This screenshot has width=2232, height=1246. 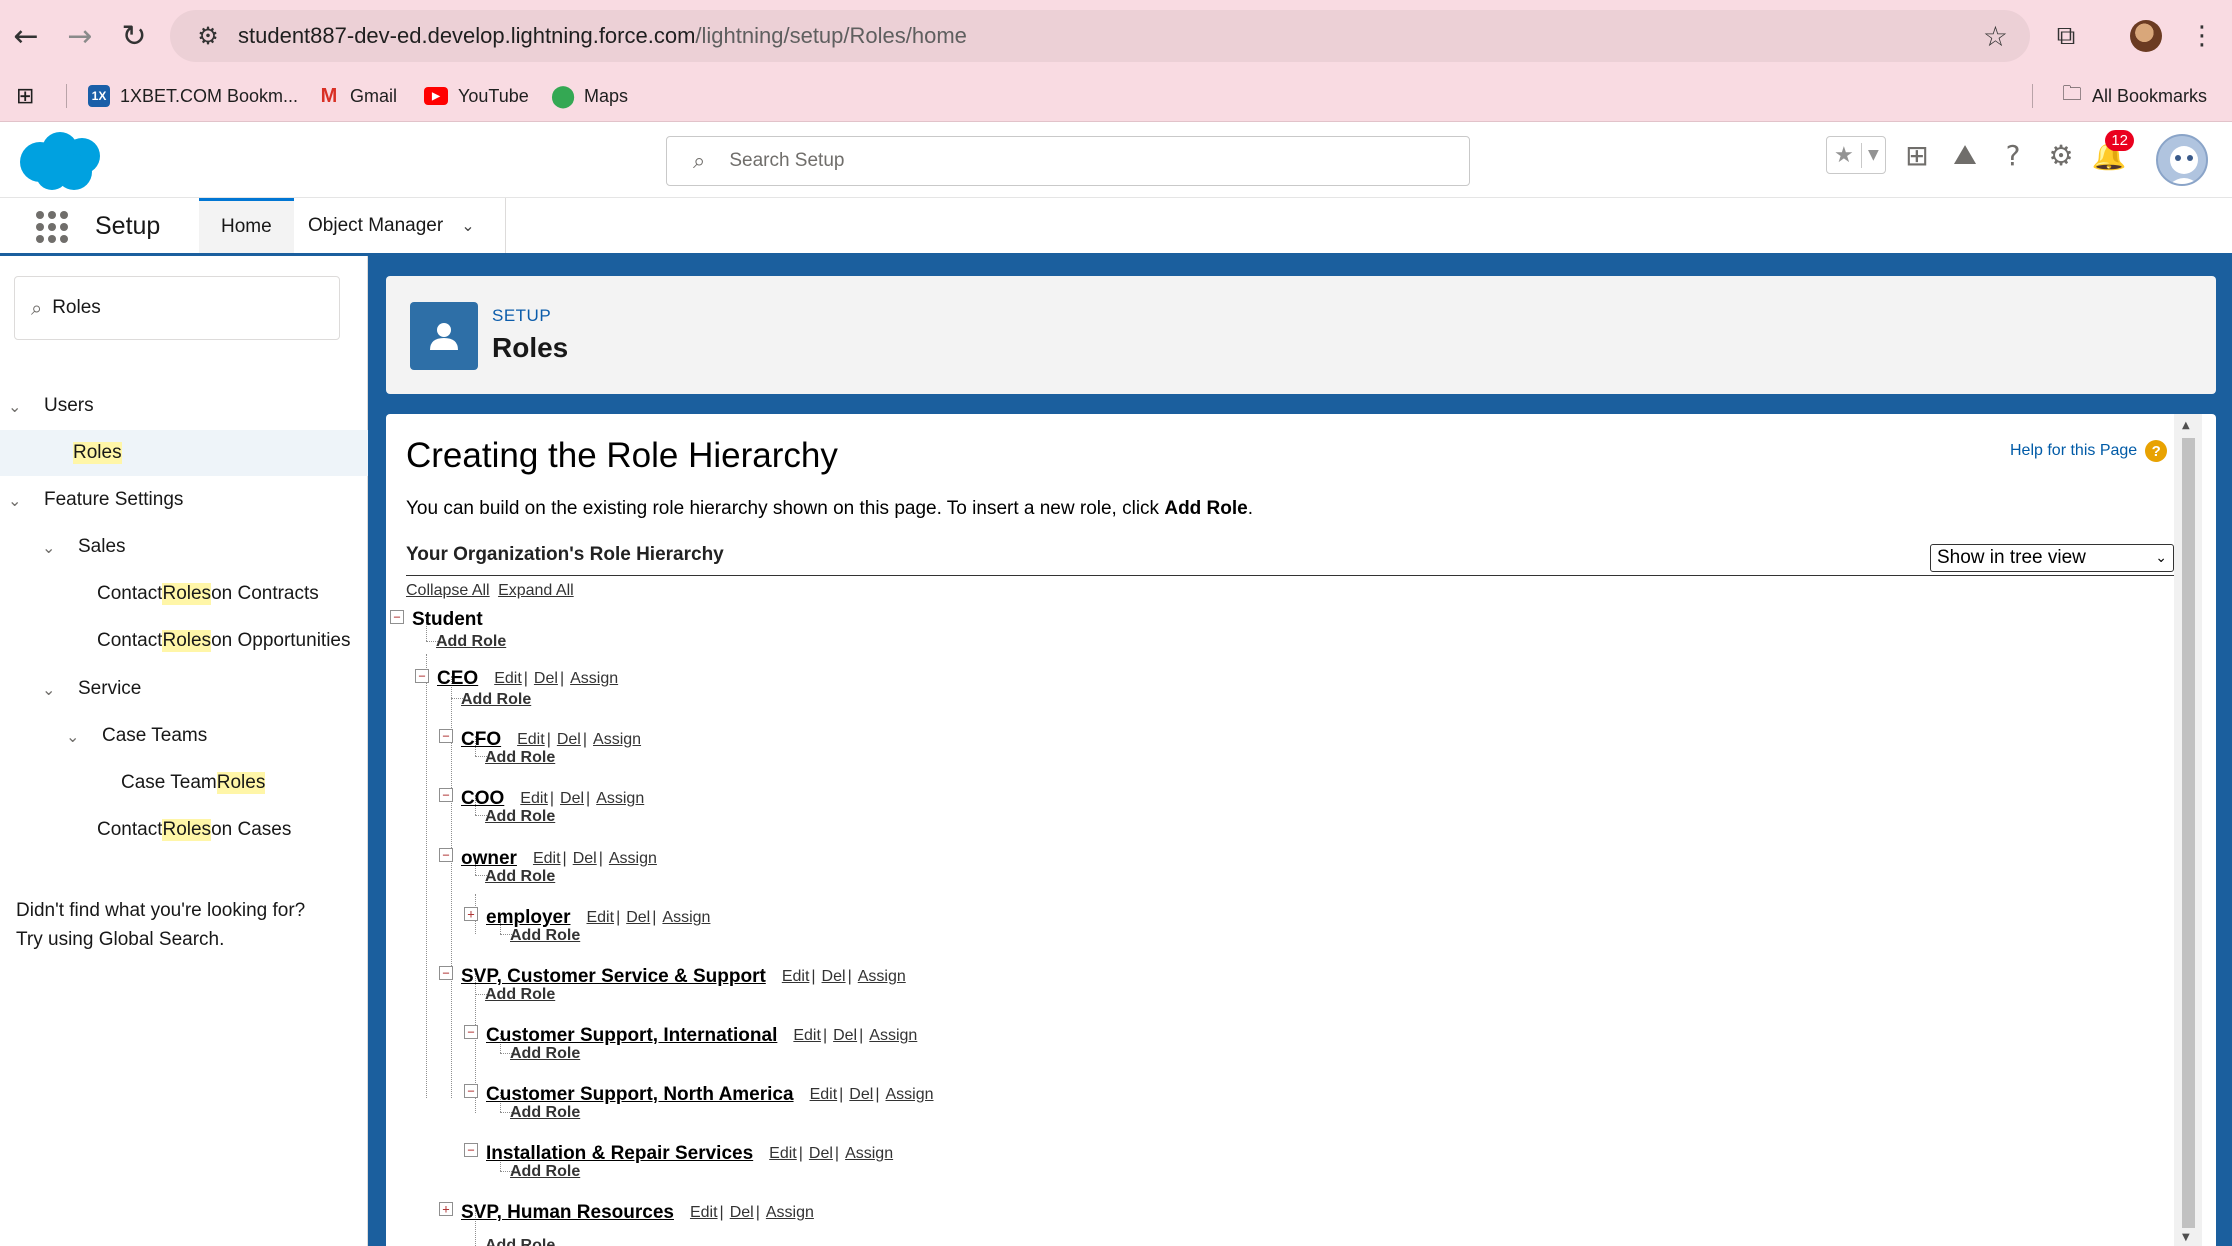 I want to click on tab-object-manager: Object Manager ⌄, so click(x=391, y=225).